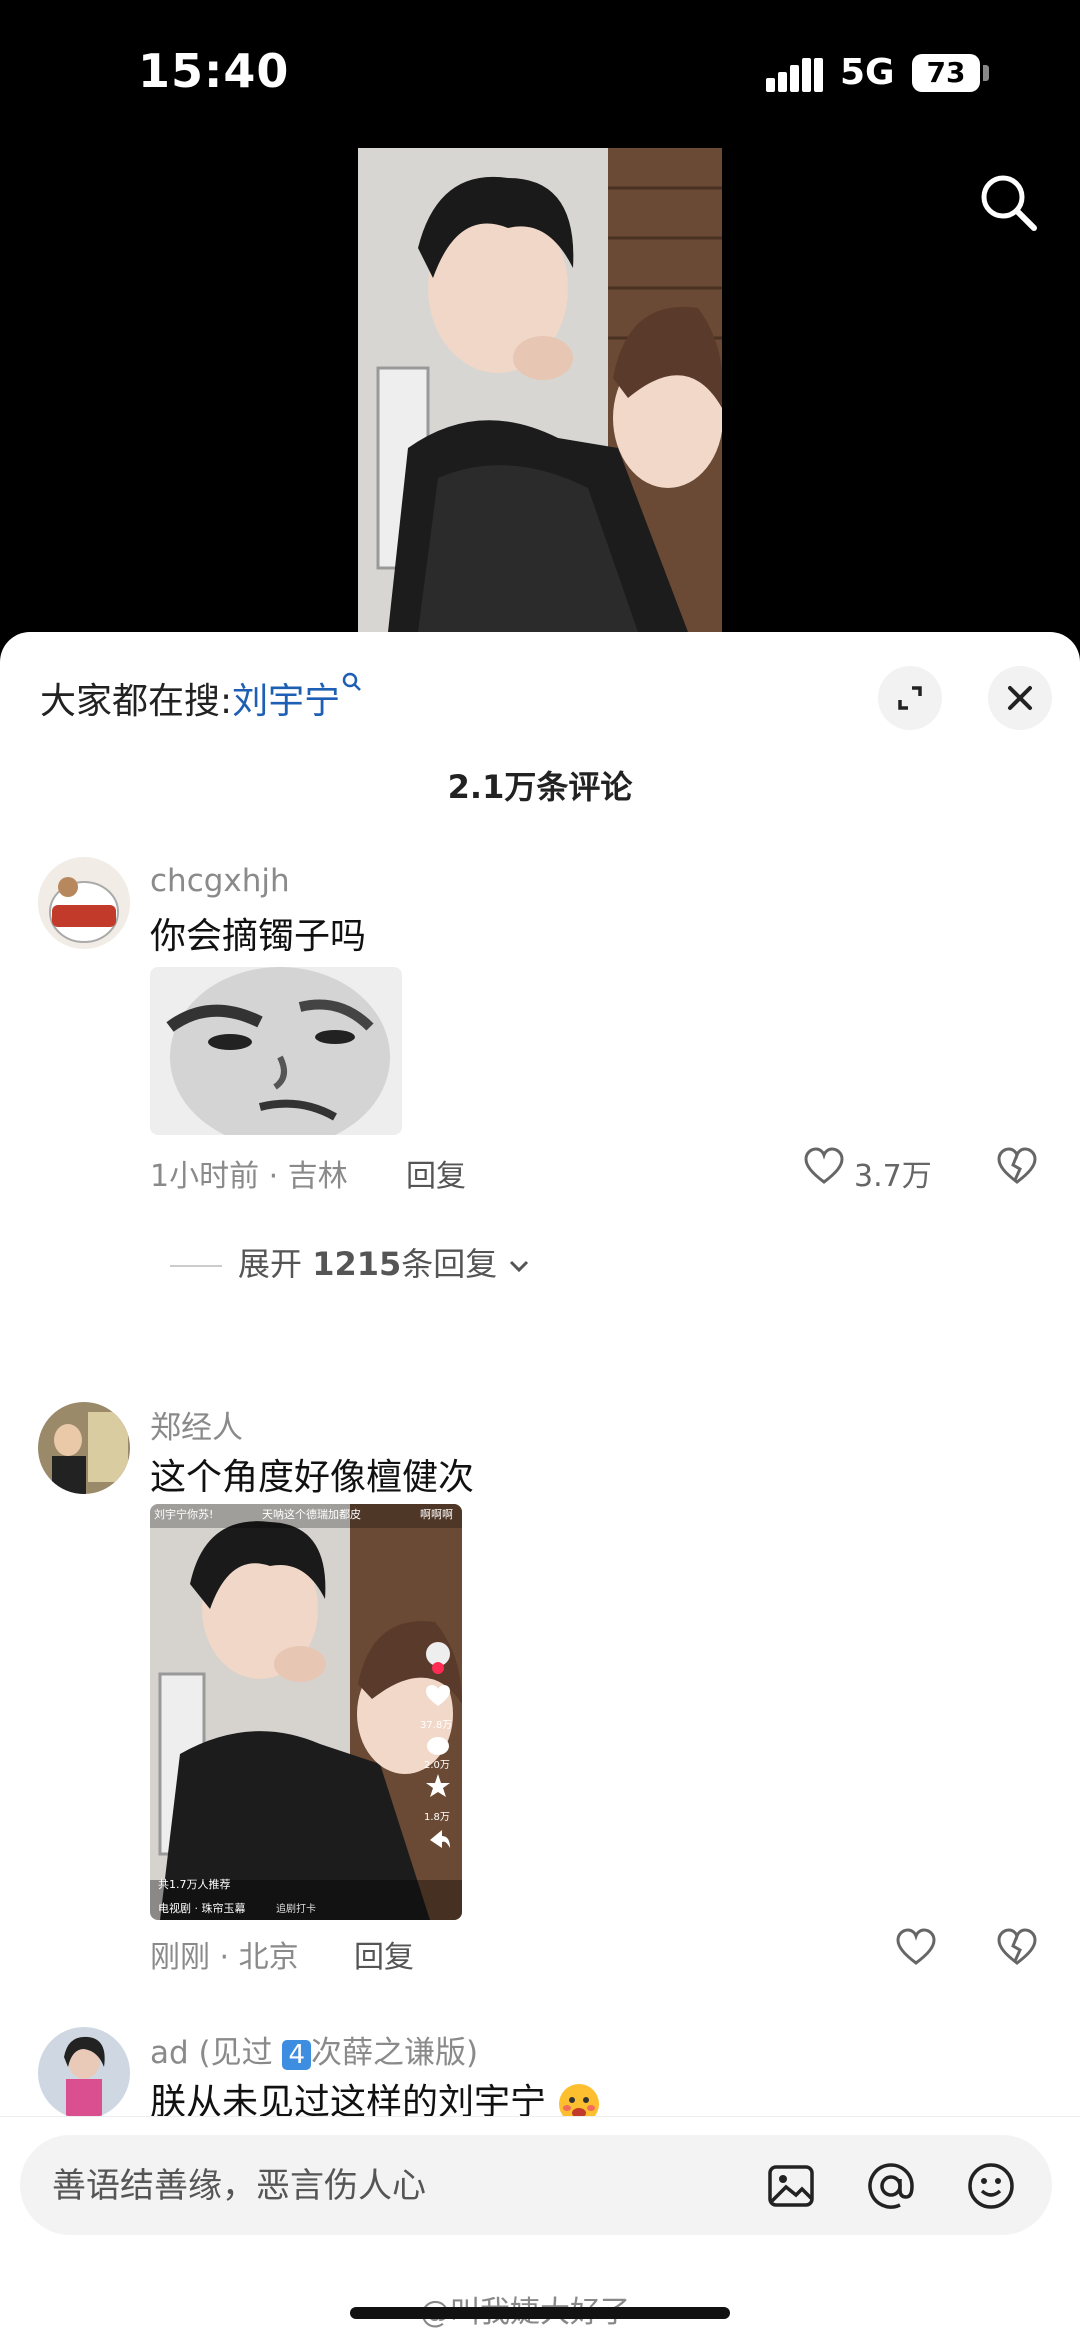 The image size is (1080, 2341). I want to click on thumb-fav-count: 1.8万, so click(437, 1817).